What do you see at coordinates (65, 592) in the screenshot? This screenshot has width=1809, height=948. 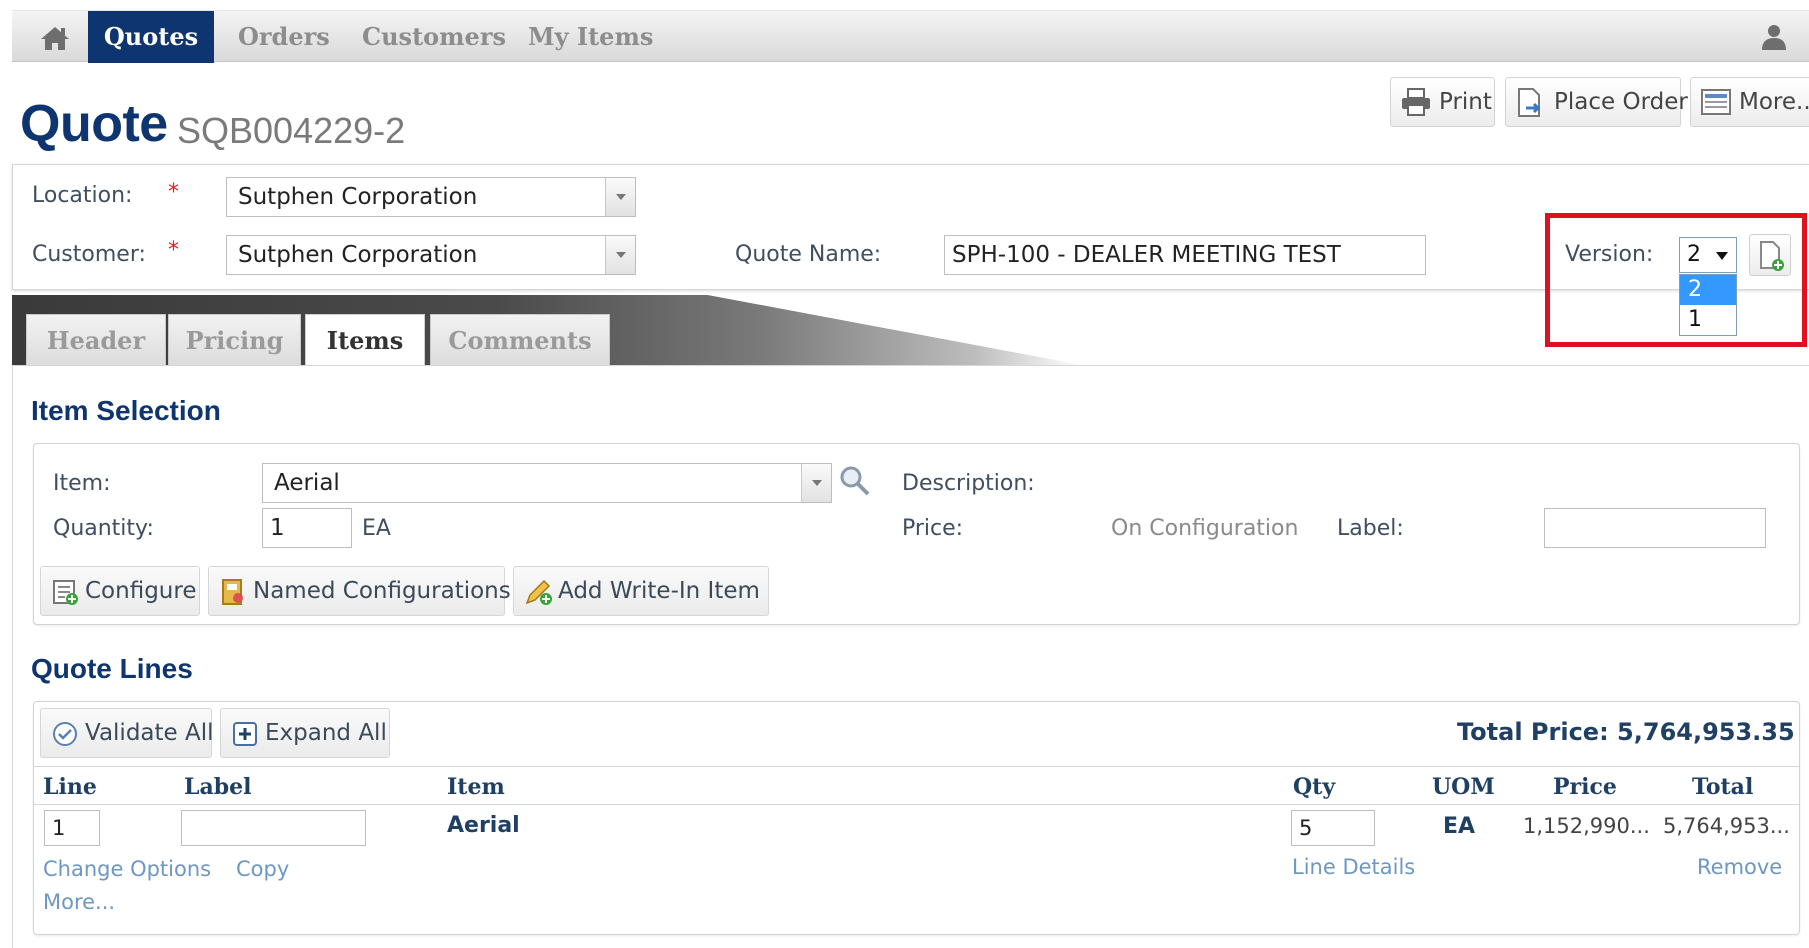 I see `configure-icon` at bounding box center [65, 592].